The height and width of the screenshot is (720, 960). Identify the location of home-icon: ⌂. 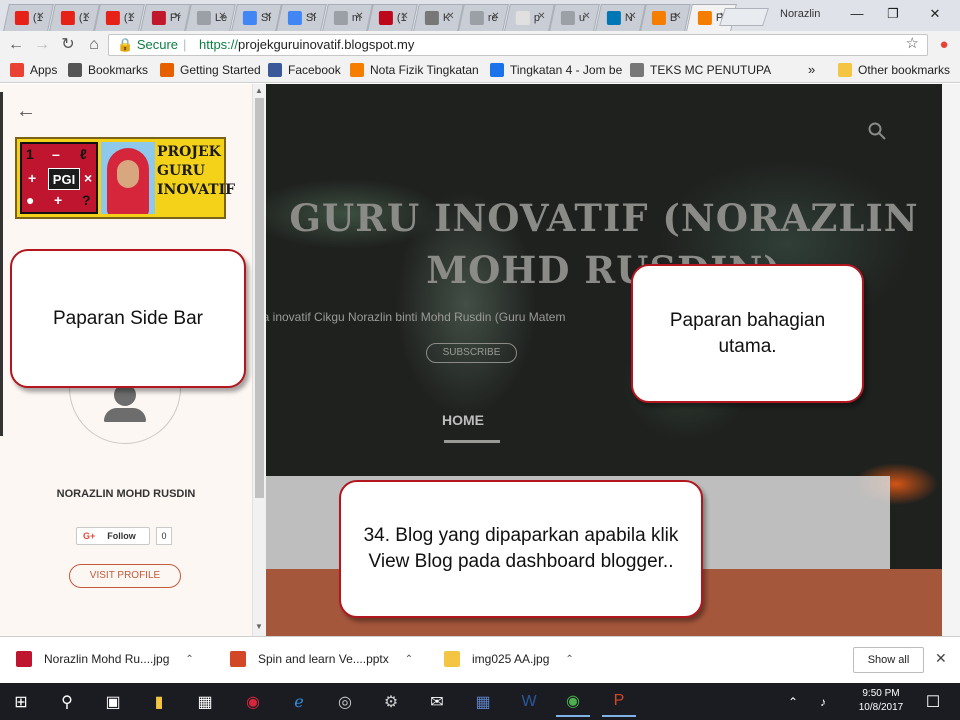
(94, 45).